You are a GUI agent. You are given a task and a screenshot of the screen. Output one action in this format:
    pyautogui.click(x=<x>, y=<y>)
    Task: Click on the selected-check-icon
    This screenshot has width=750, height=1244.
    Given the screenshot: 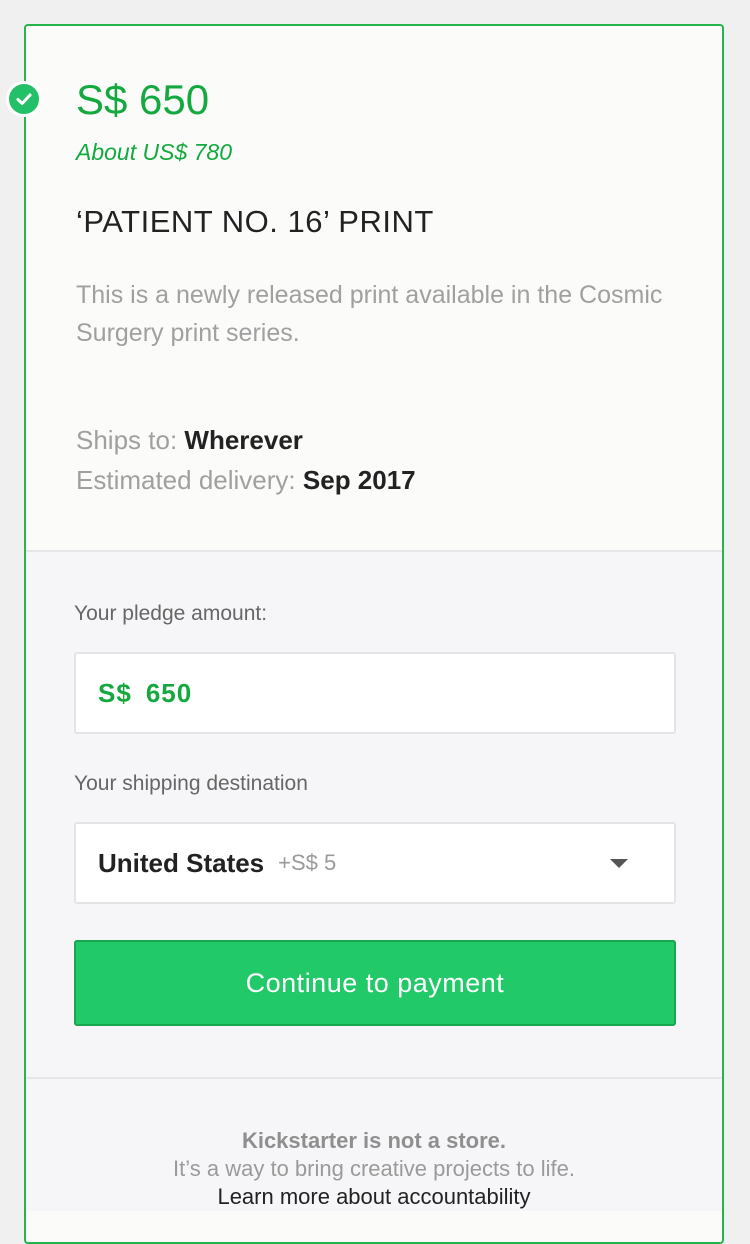 What is the action you would take?
    pyautogui.click(x=24, y=99)
    